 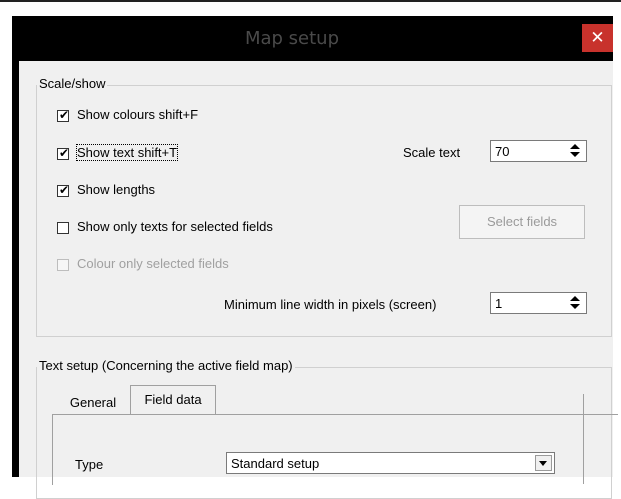 I want to click on colour-only-selected-label: Colour only selected fields, so click(x=153, y=263).